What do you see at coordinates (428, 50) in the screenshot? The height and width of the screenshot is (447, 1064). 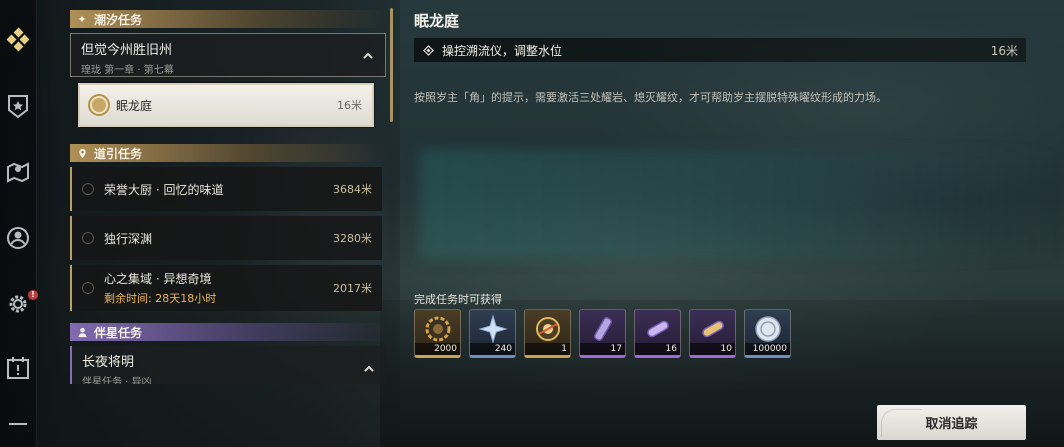 I see `objective-diamond-icon` at bounding box center [428, 50].